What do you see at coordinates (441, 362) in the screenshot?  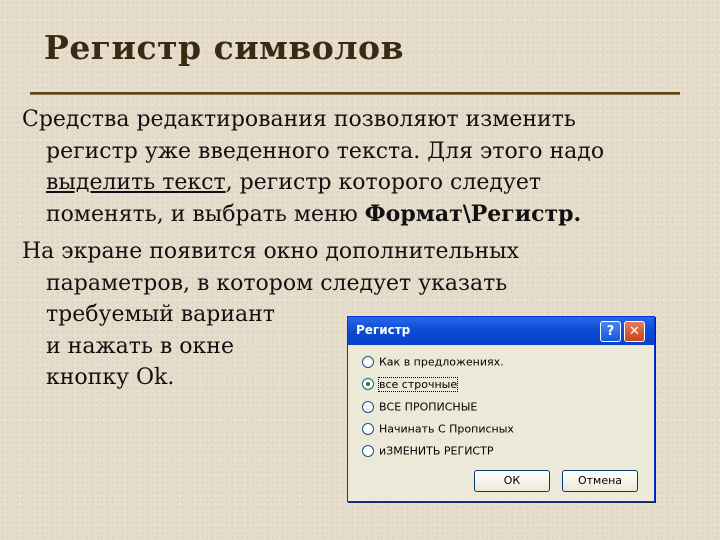 I see `option-label: Как в предложениях.` at bounding box center [441, 362].